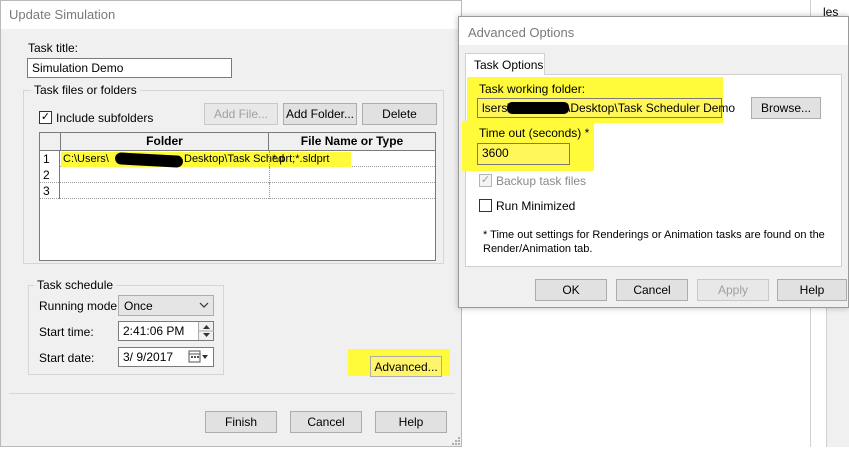 The height and width of the screenshot is (449, 849). I want to click on advanced-dialog-title: Advanced Options, so click(521, 32).